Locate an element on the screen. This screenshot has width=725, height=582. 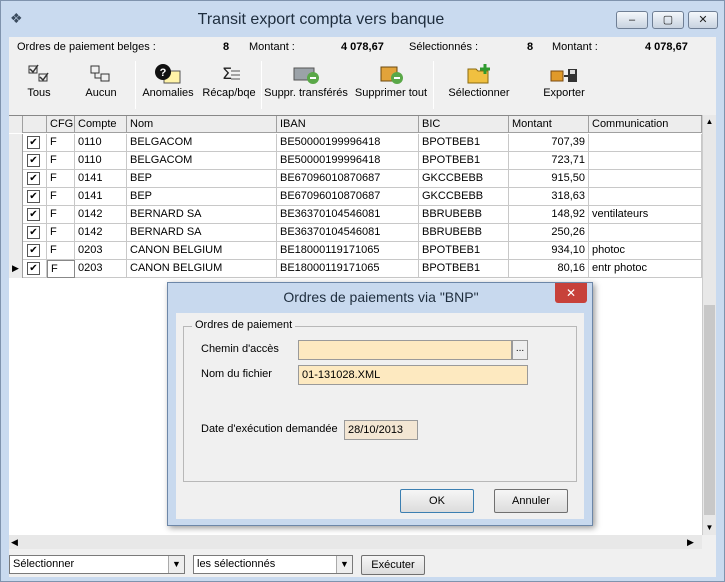
vertical-scrollbar: ▲ ▼ is located at coordinates (709, 325).